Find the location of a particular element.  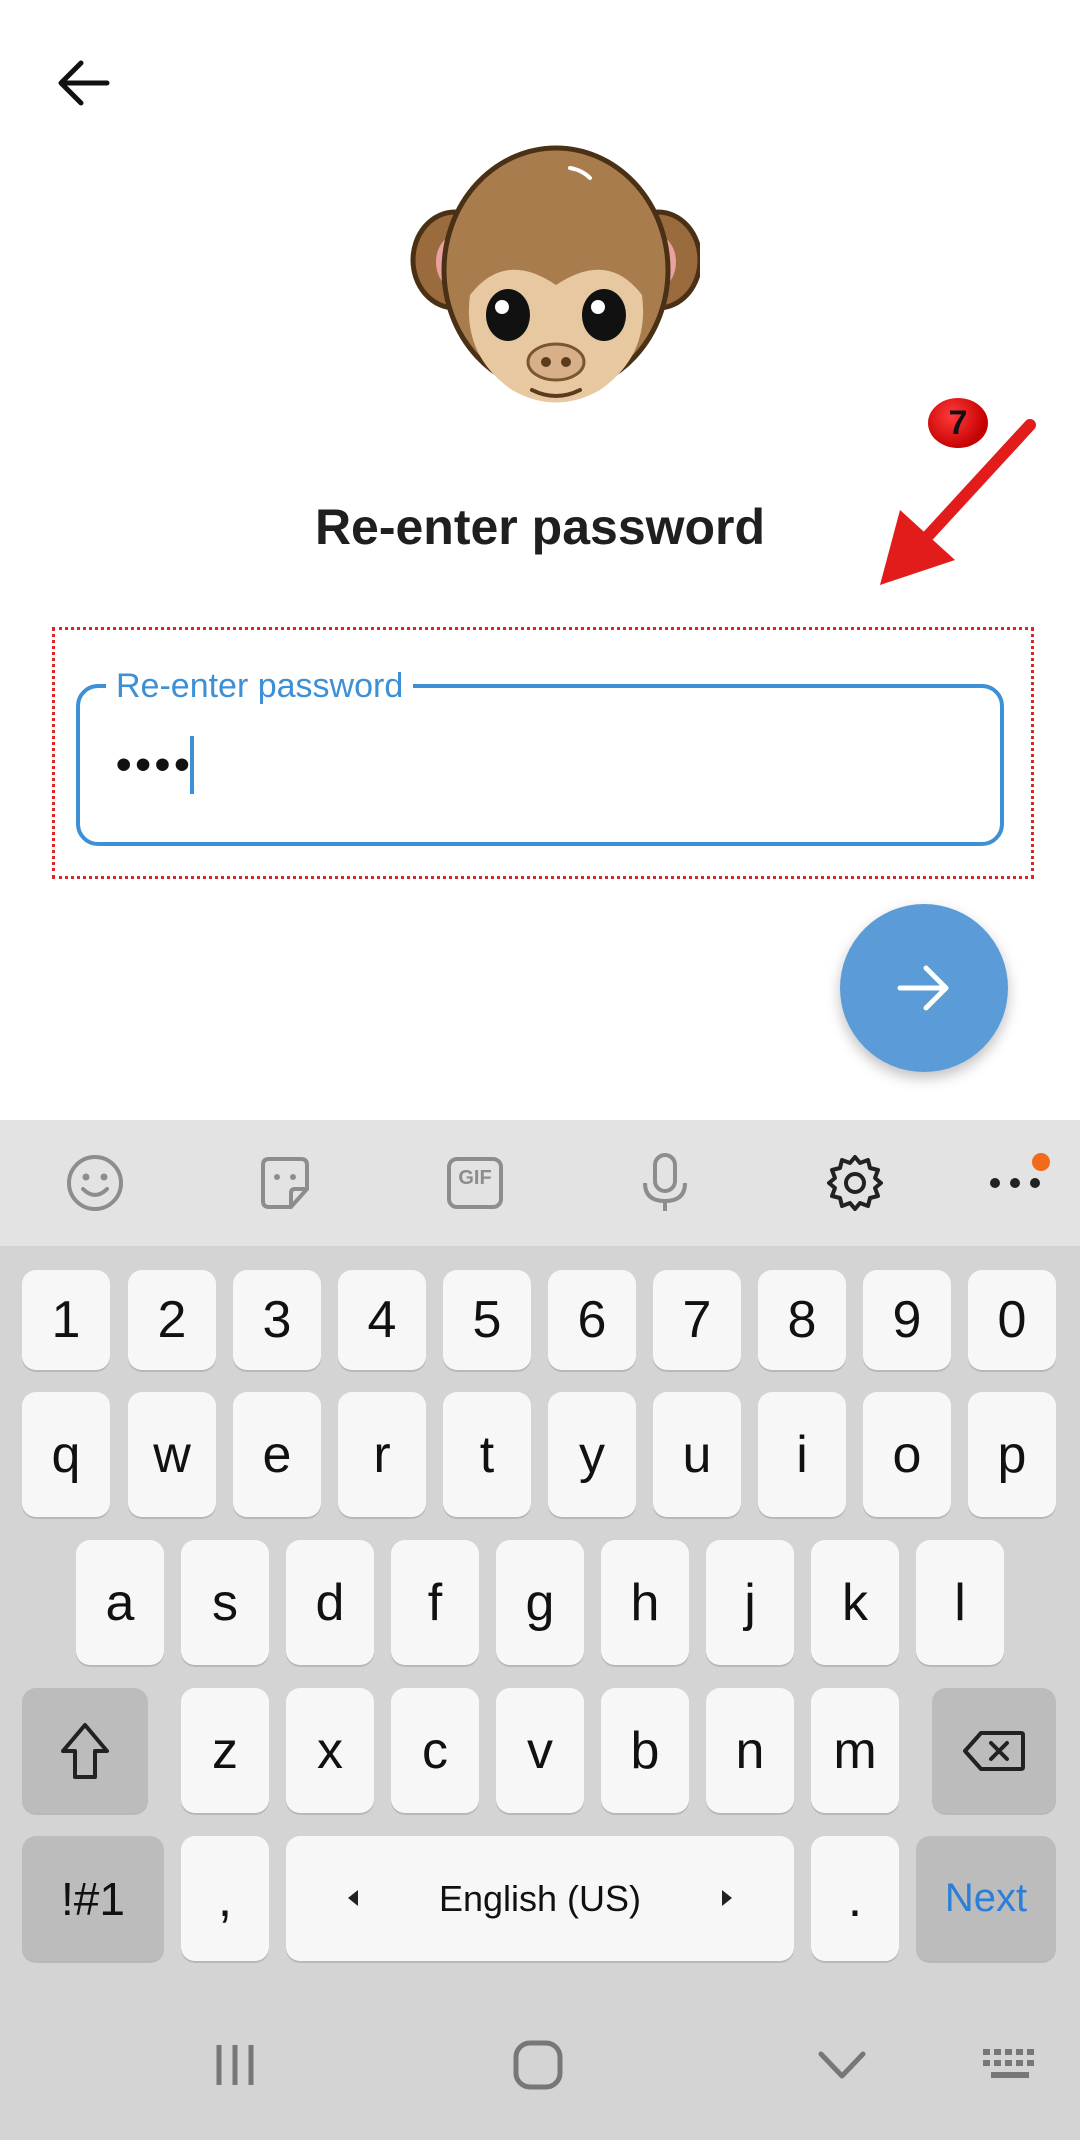

key-i: i is located at coordinates (802, 1454).